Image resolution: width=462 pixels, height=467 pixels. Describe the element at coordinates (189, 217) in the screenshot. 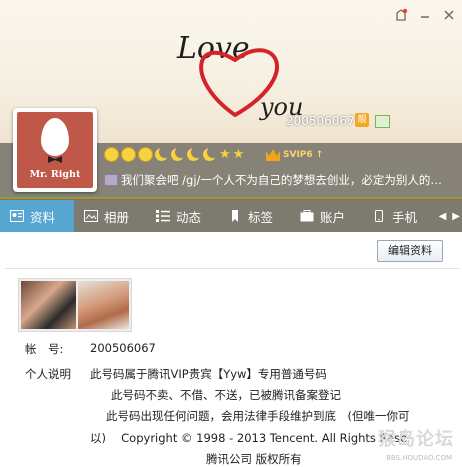

I see `tab-label: 动态` at that location.